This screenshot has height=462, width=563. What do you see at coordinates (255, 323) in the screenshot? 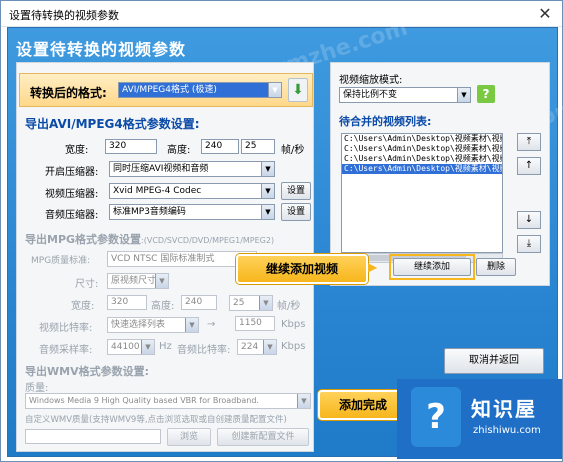
I see `video-bitrate-input: 1150` at bounding box center [255, 323].